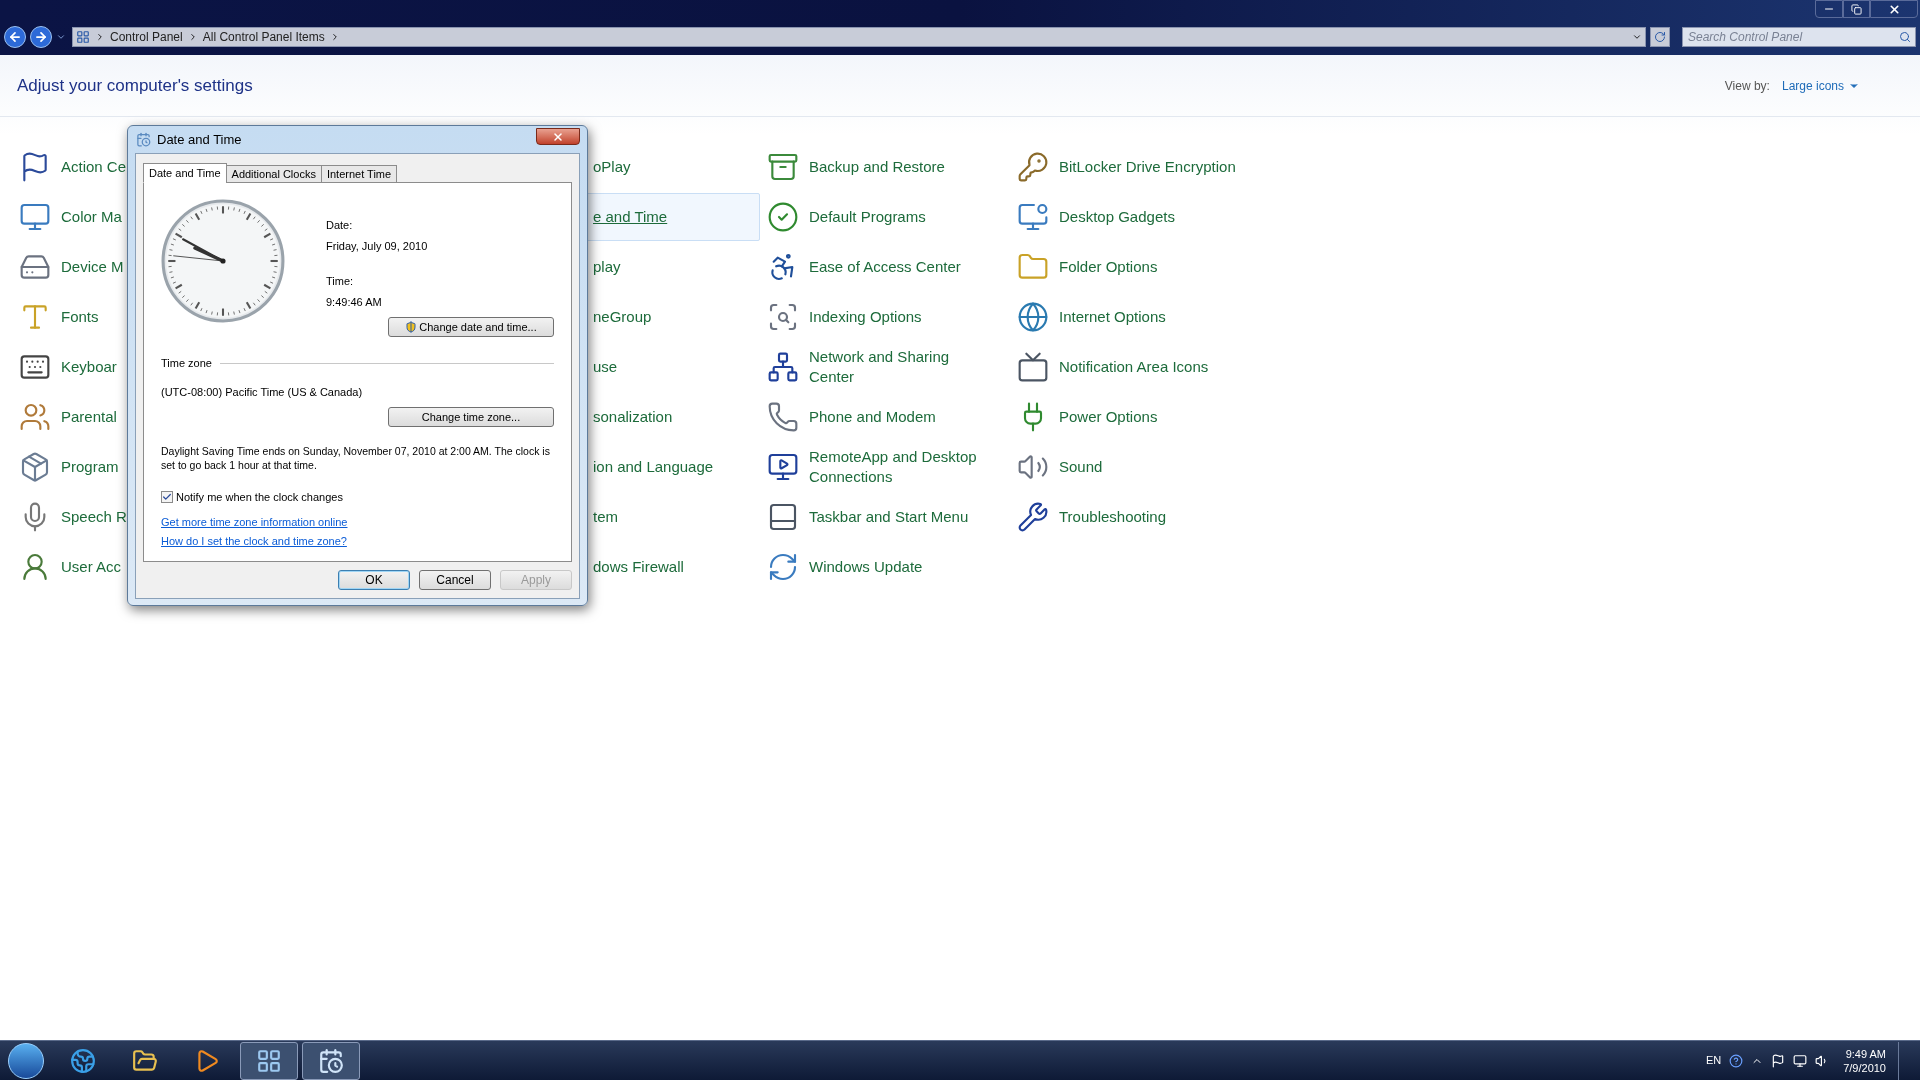  Describe the element at coordinates (69, 467) in the screenshot. I see `settings-item-link: Program` at that location.